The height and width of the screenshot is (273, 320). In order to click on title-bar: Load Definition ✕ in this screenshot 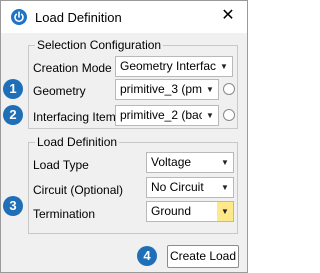, I will do `click(124, 17)`.